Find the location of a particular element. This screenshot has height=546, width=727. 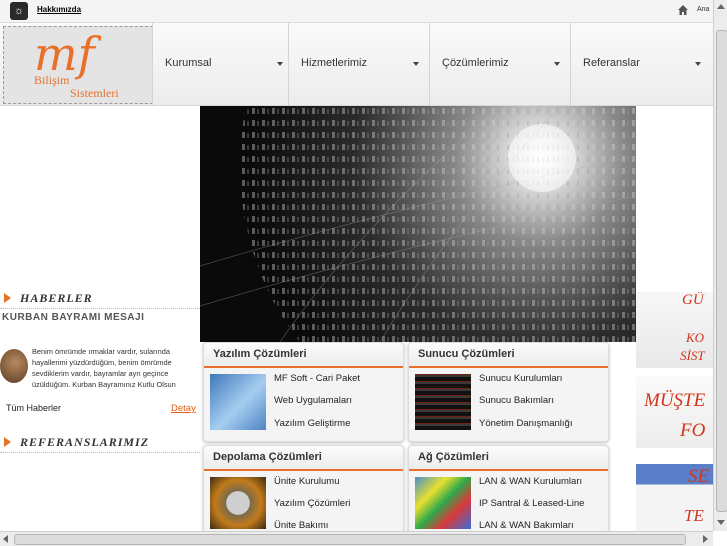

banner-text: FO is located at coordinates (693, 430).